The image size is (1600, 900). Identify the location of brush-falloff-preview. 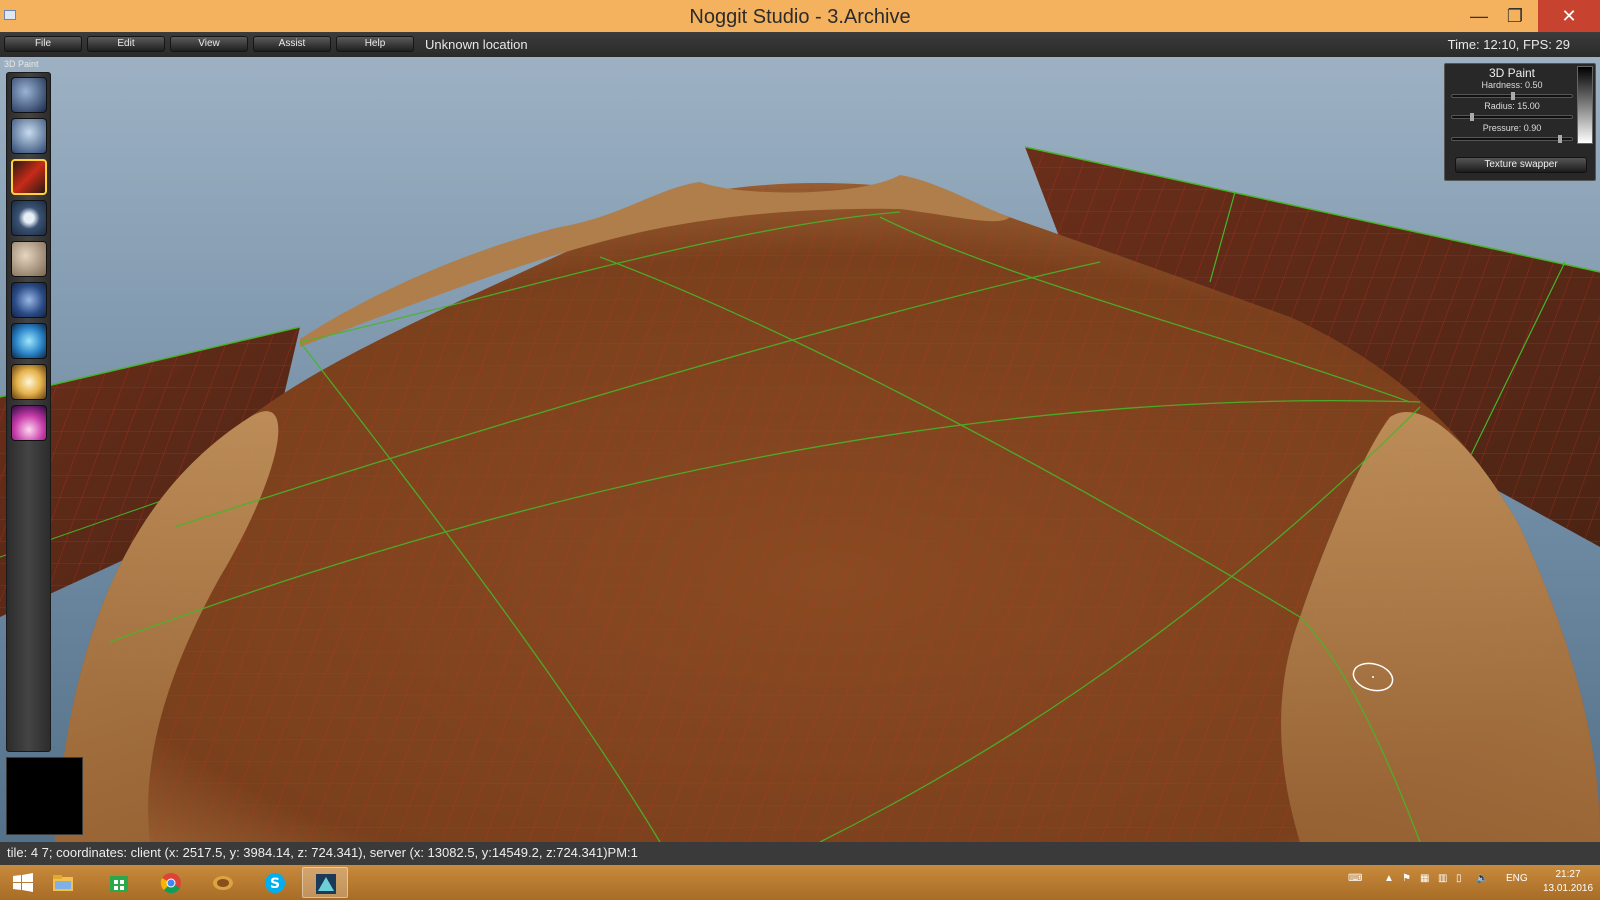
(1585, 105).